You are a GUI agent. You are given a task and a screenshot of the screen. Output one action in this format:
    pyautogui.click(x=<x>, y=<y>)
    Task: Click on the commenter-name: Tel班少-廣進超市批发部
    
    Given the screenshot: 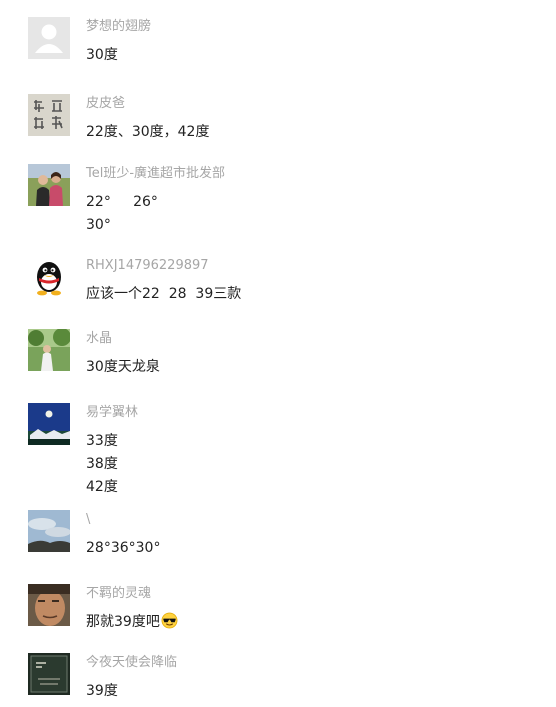 What is the action you would take?
    pyautogui.click(x=155, y=174)
    